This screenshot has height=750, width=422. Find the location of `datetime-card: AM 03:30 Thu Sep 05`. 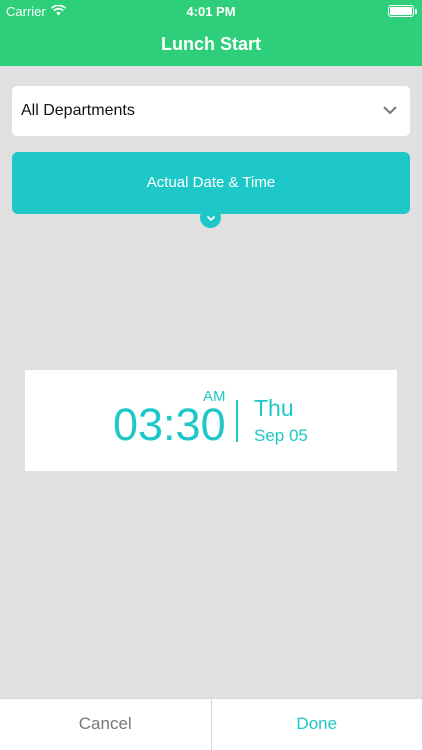

datetime-card: AM 03:30 Thu Sep 05 is located at coordinates (211, 420).